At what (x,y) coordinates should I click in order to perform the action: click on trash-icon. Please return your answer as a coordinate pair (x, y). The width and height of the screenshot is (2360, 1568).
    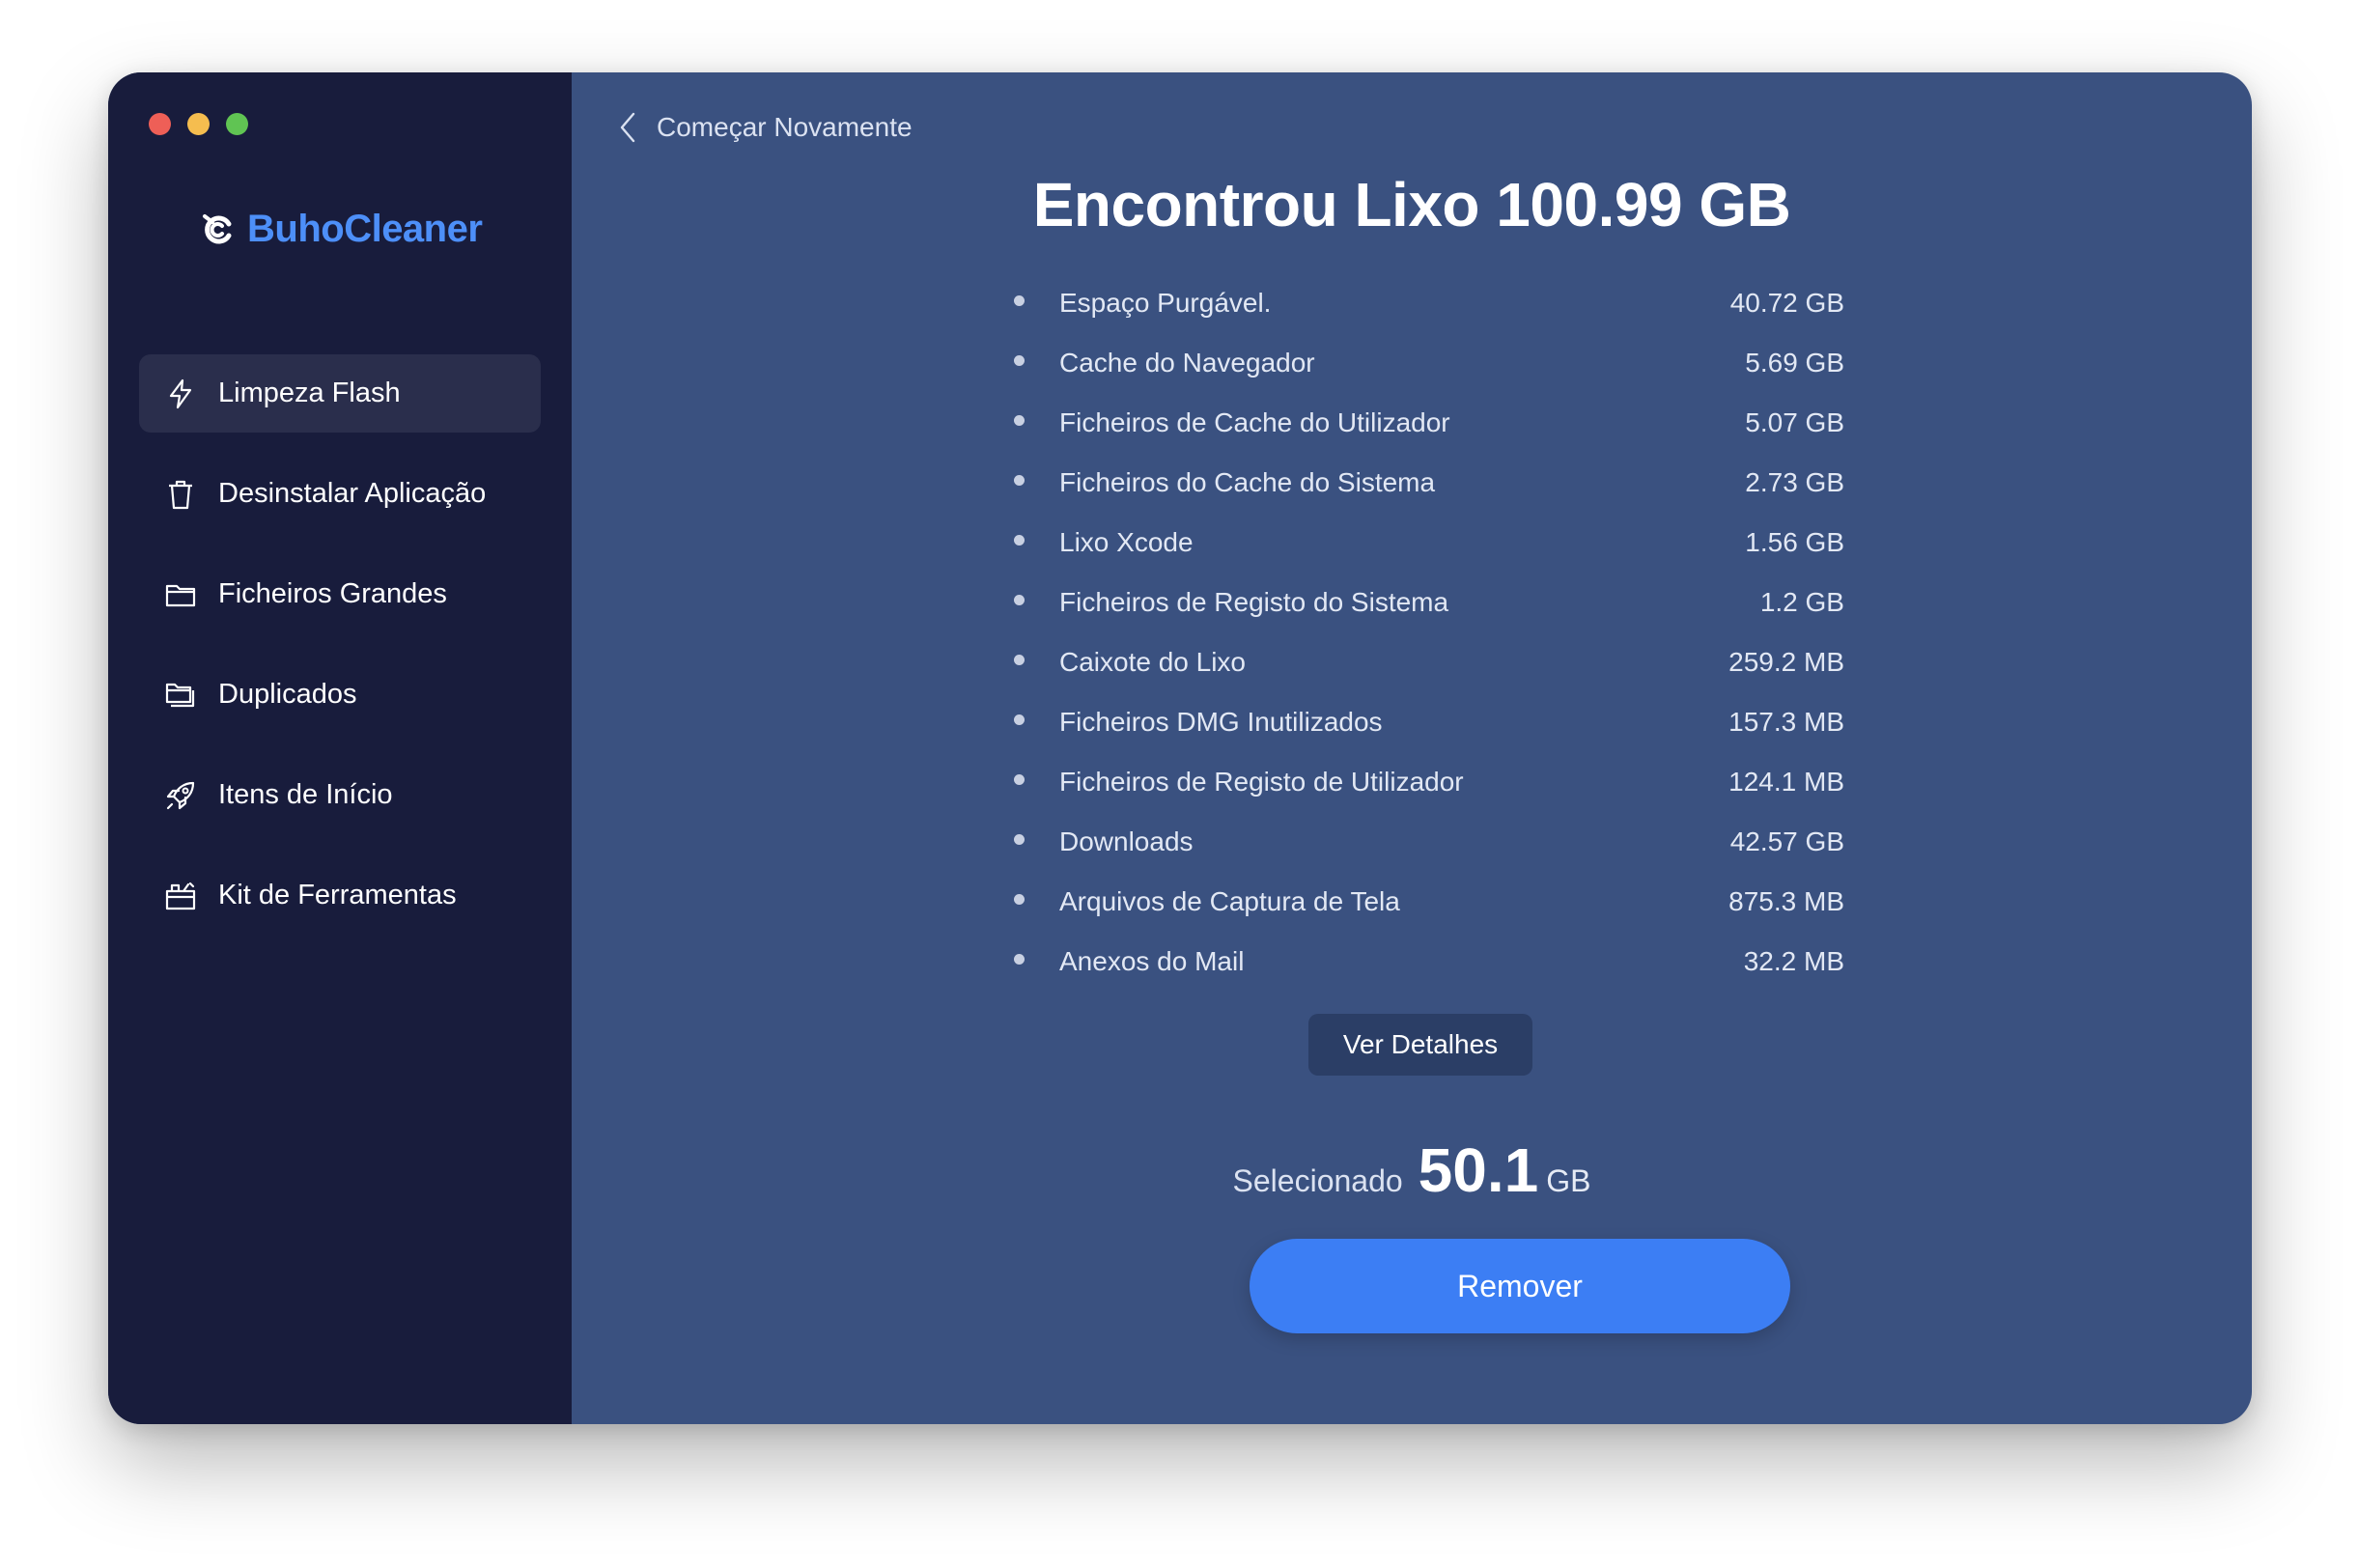
    Looking at the image, I should click on (180, 495).